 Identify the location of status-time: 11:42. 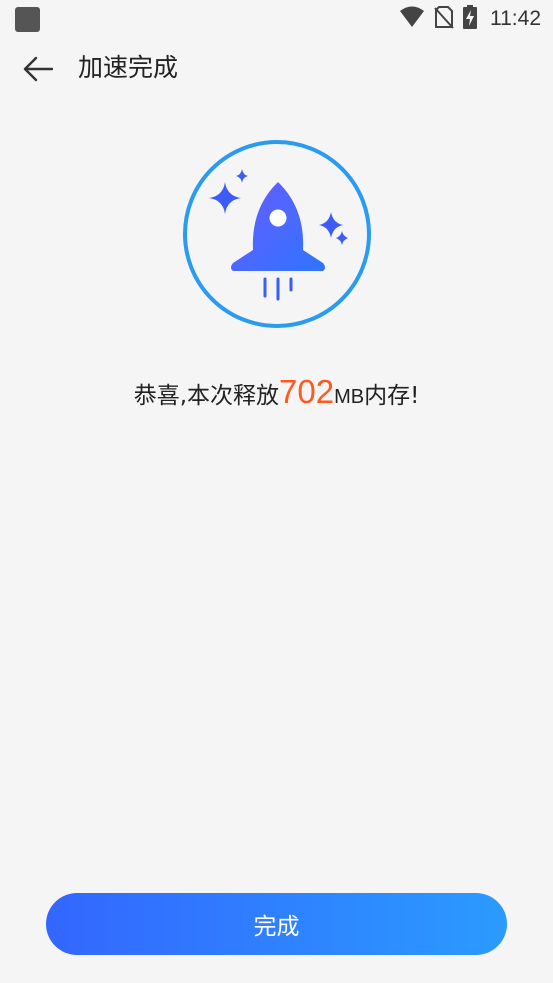
(515, 18).